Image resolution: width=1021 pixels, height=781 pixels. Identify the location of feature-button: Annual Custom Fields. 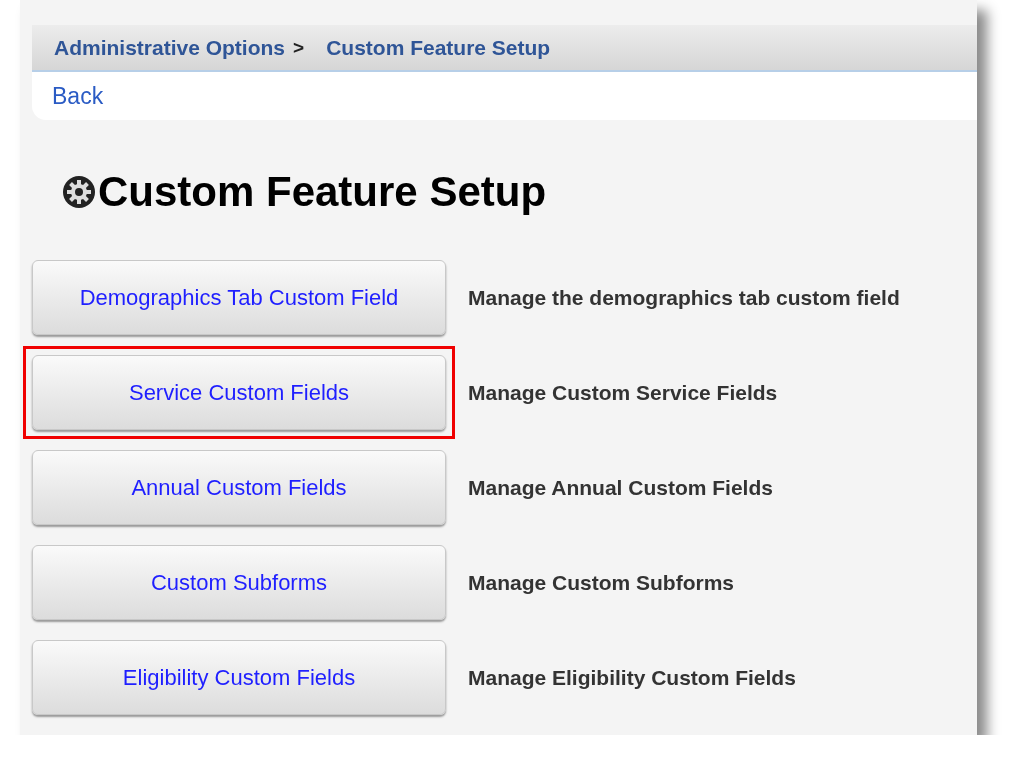
(239, 487).